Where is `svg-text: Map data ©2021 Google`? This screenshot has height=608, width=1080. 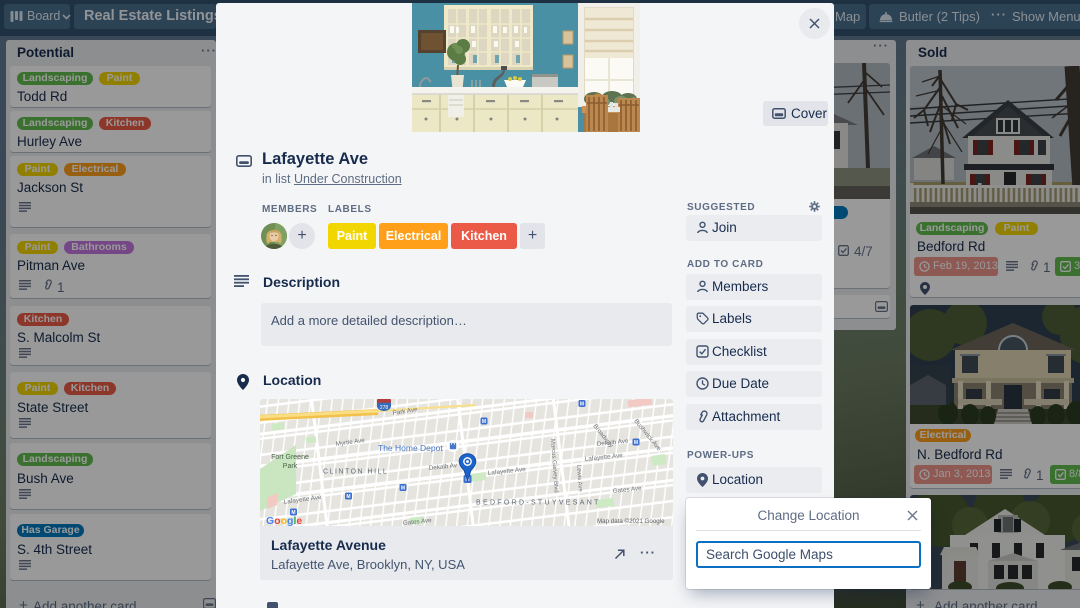
svg-text: Map data ©2021 Google is located at coordinates (631, 521).